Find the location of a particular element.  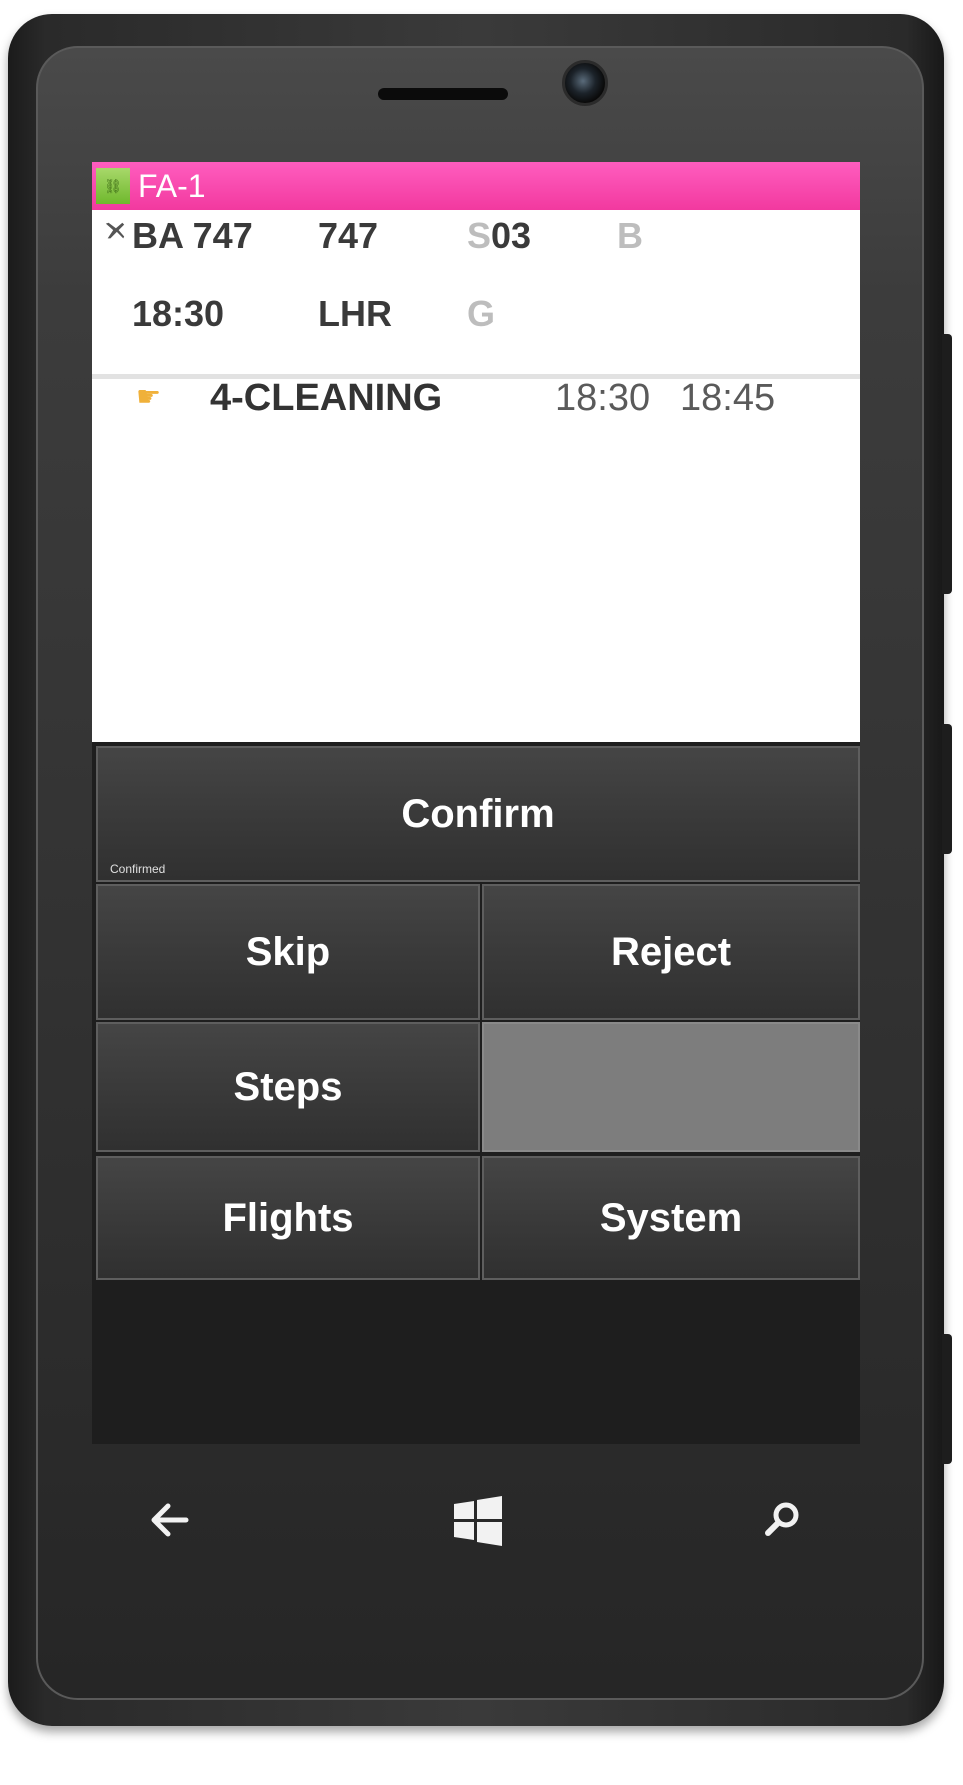

plane-icon is located at coordinates (115, 230).